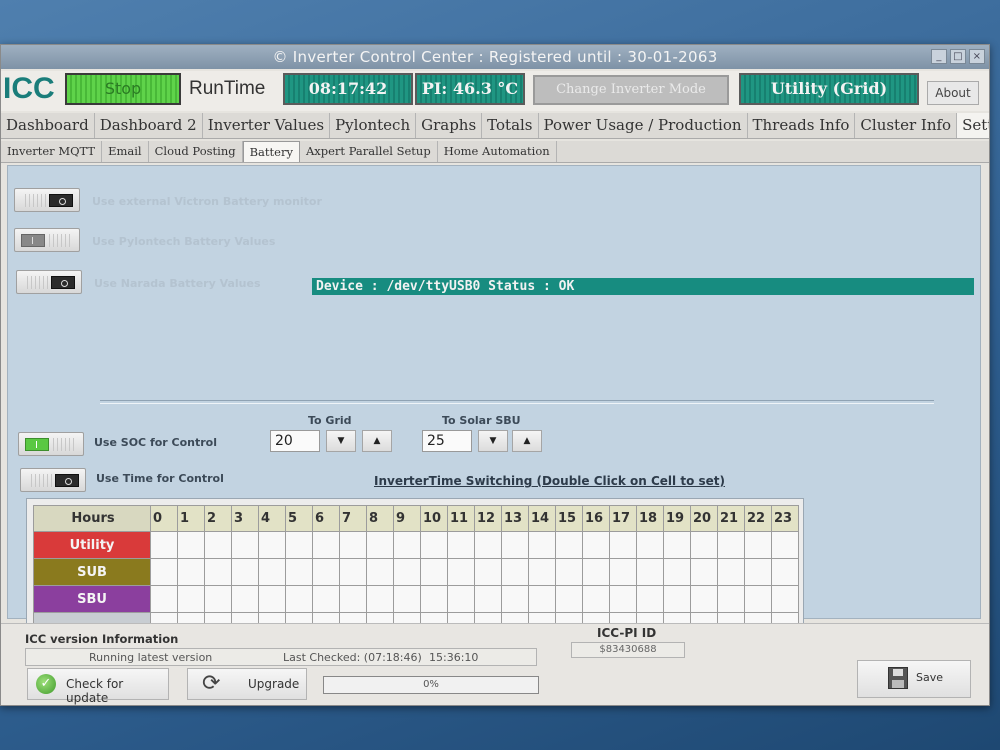  What do you see at coordinates (527, 441) in the screenshot?
I see `to-solar-up-icon: ▲` at bounding box center [527, 441].